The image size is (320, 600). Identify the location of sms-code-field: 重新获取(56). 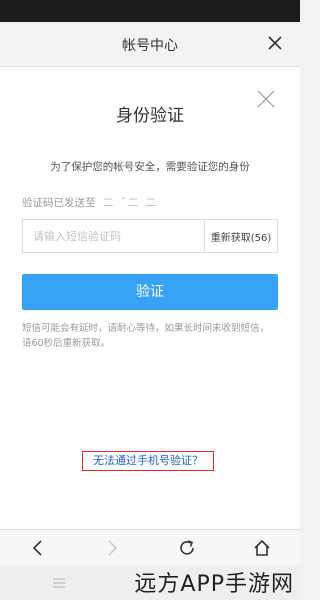
(150, 236).